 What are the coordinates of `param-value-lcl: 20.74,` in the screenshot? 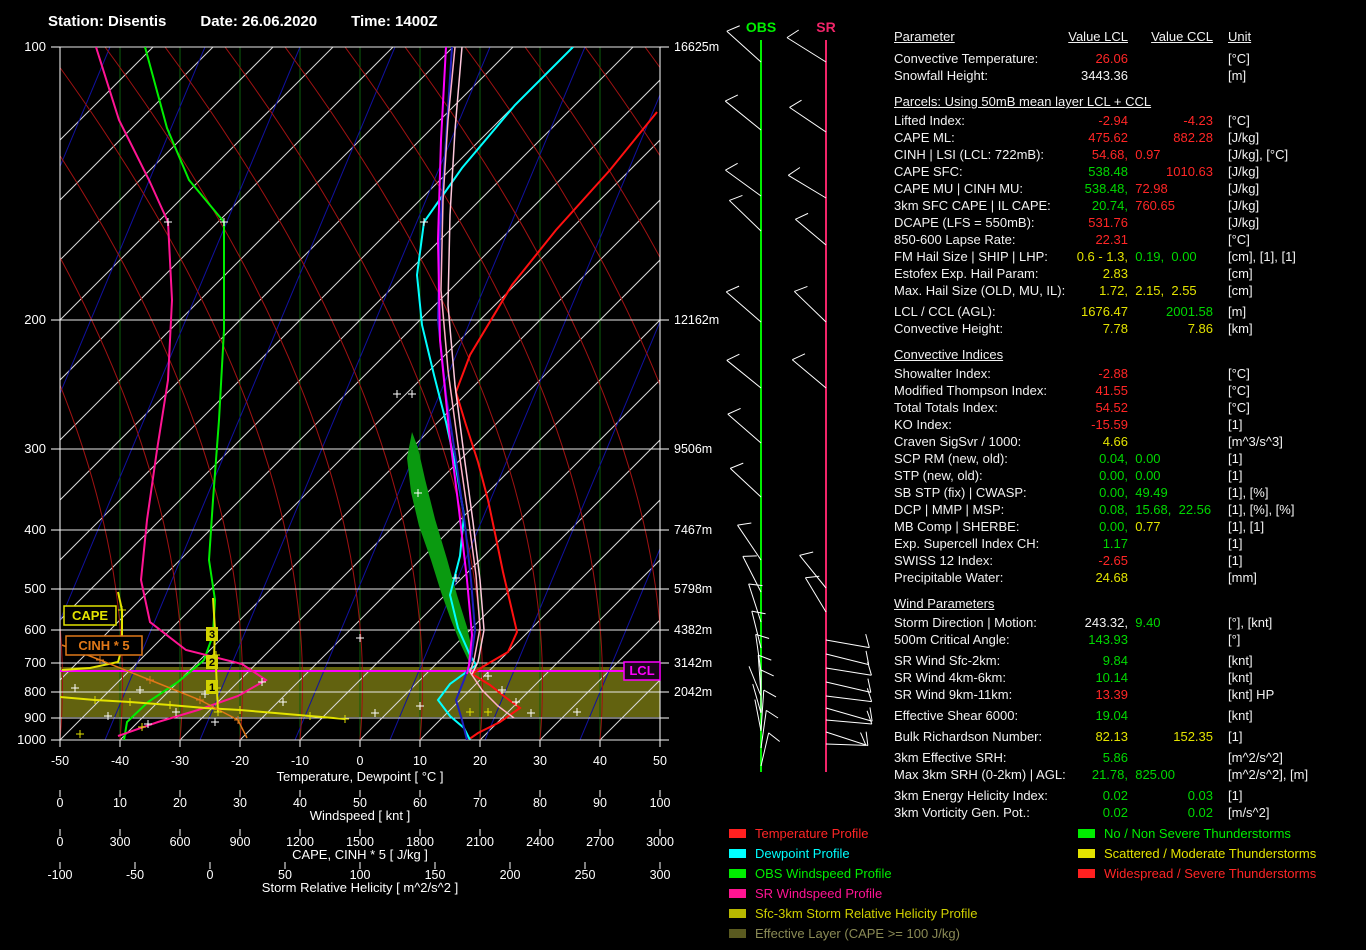 It's located at (1109, 205).